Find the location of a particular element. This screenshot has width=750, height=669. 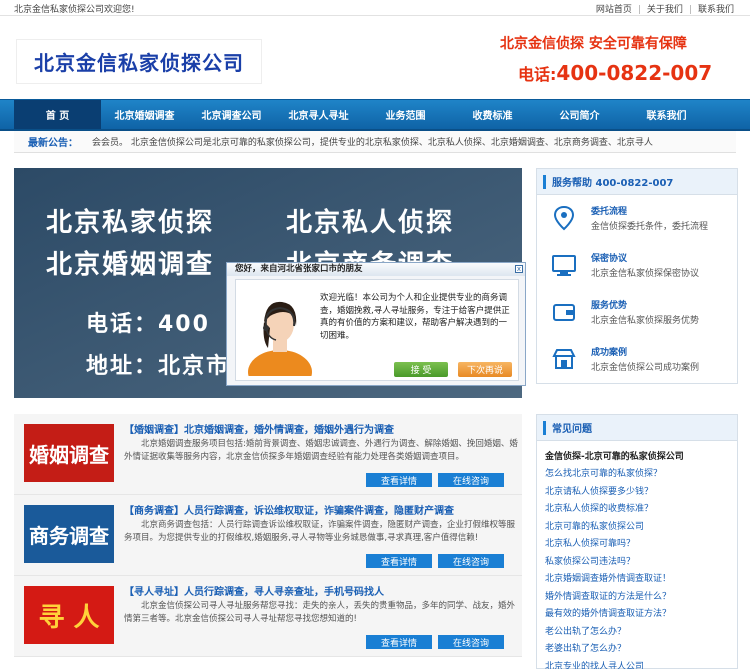

accept-button: 接 受 is located at coordinates (421, 369).